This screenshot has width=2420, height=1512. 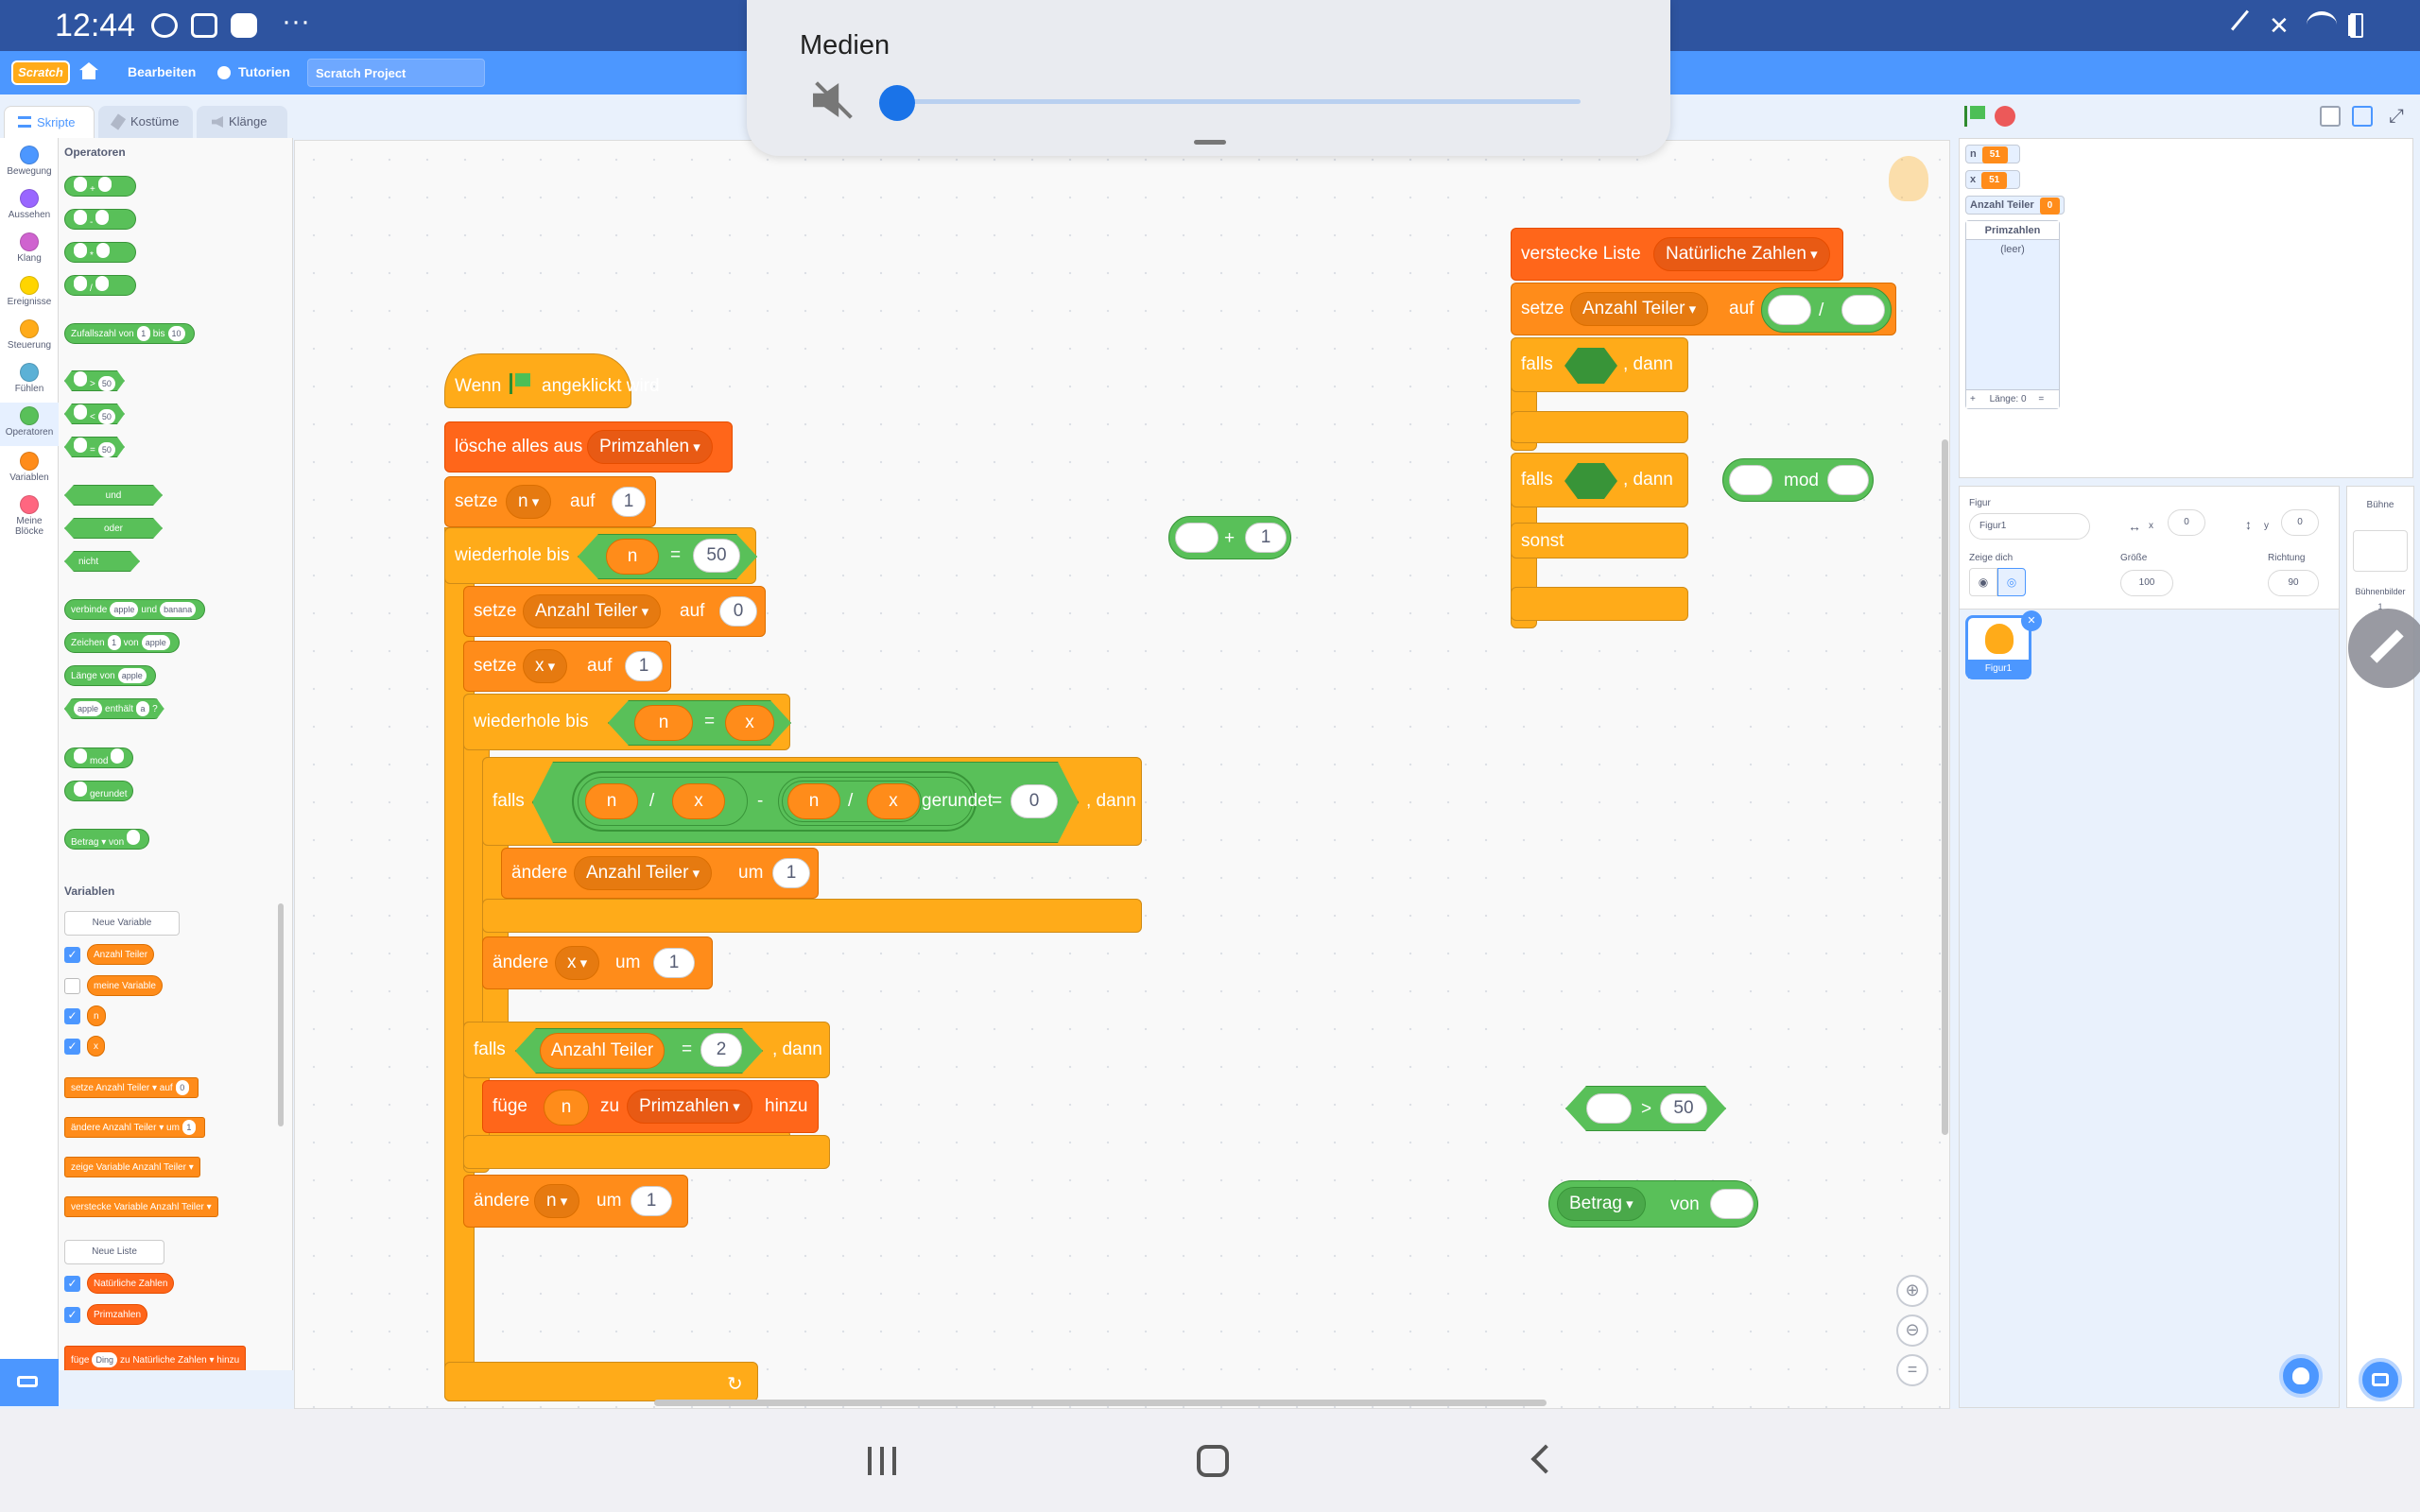 I want to click on volume-slider-track, so click(x=1239, y=101).